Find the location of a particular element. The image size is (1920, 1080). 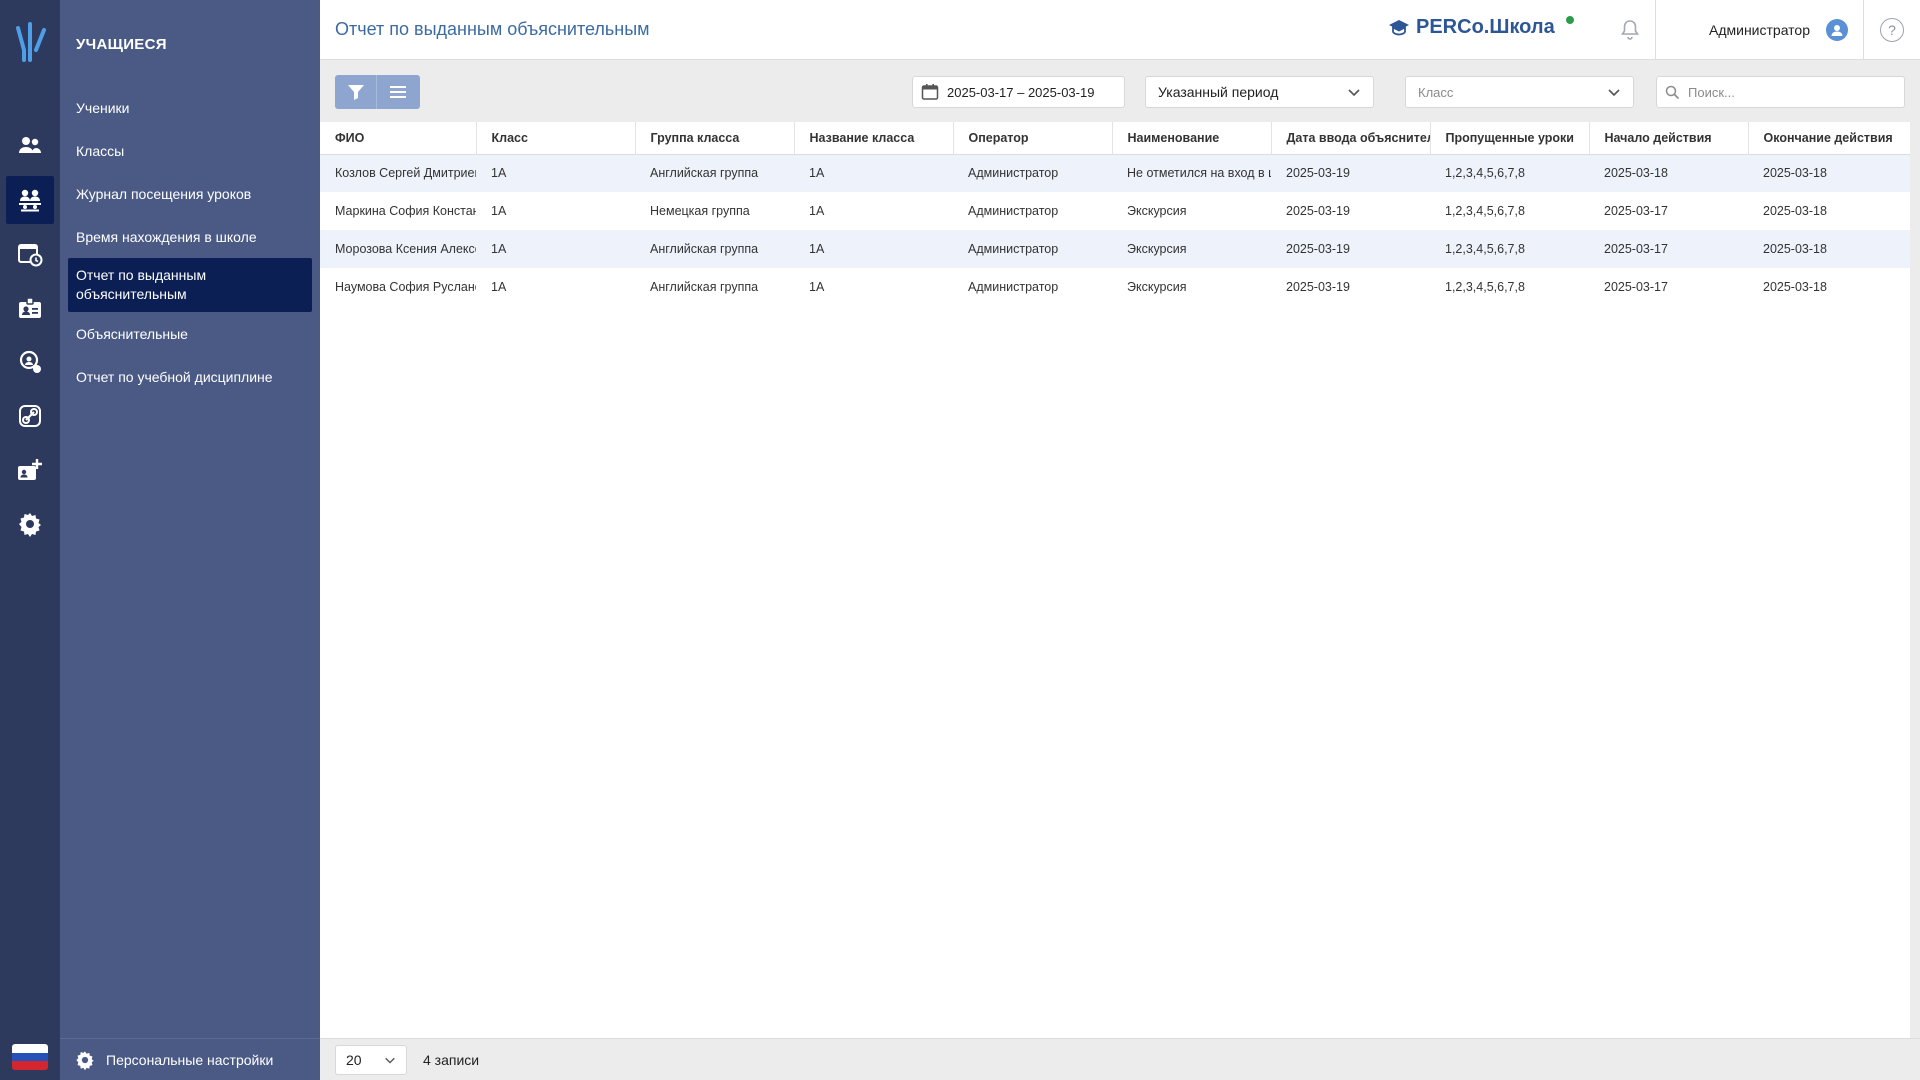

students-icon is located at coordinates (30, 145).